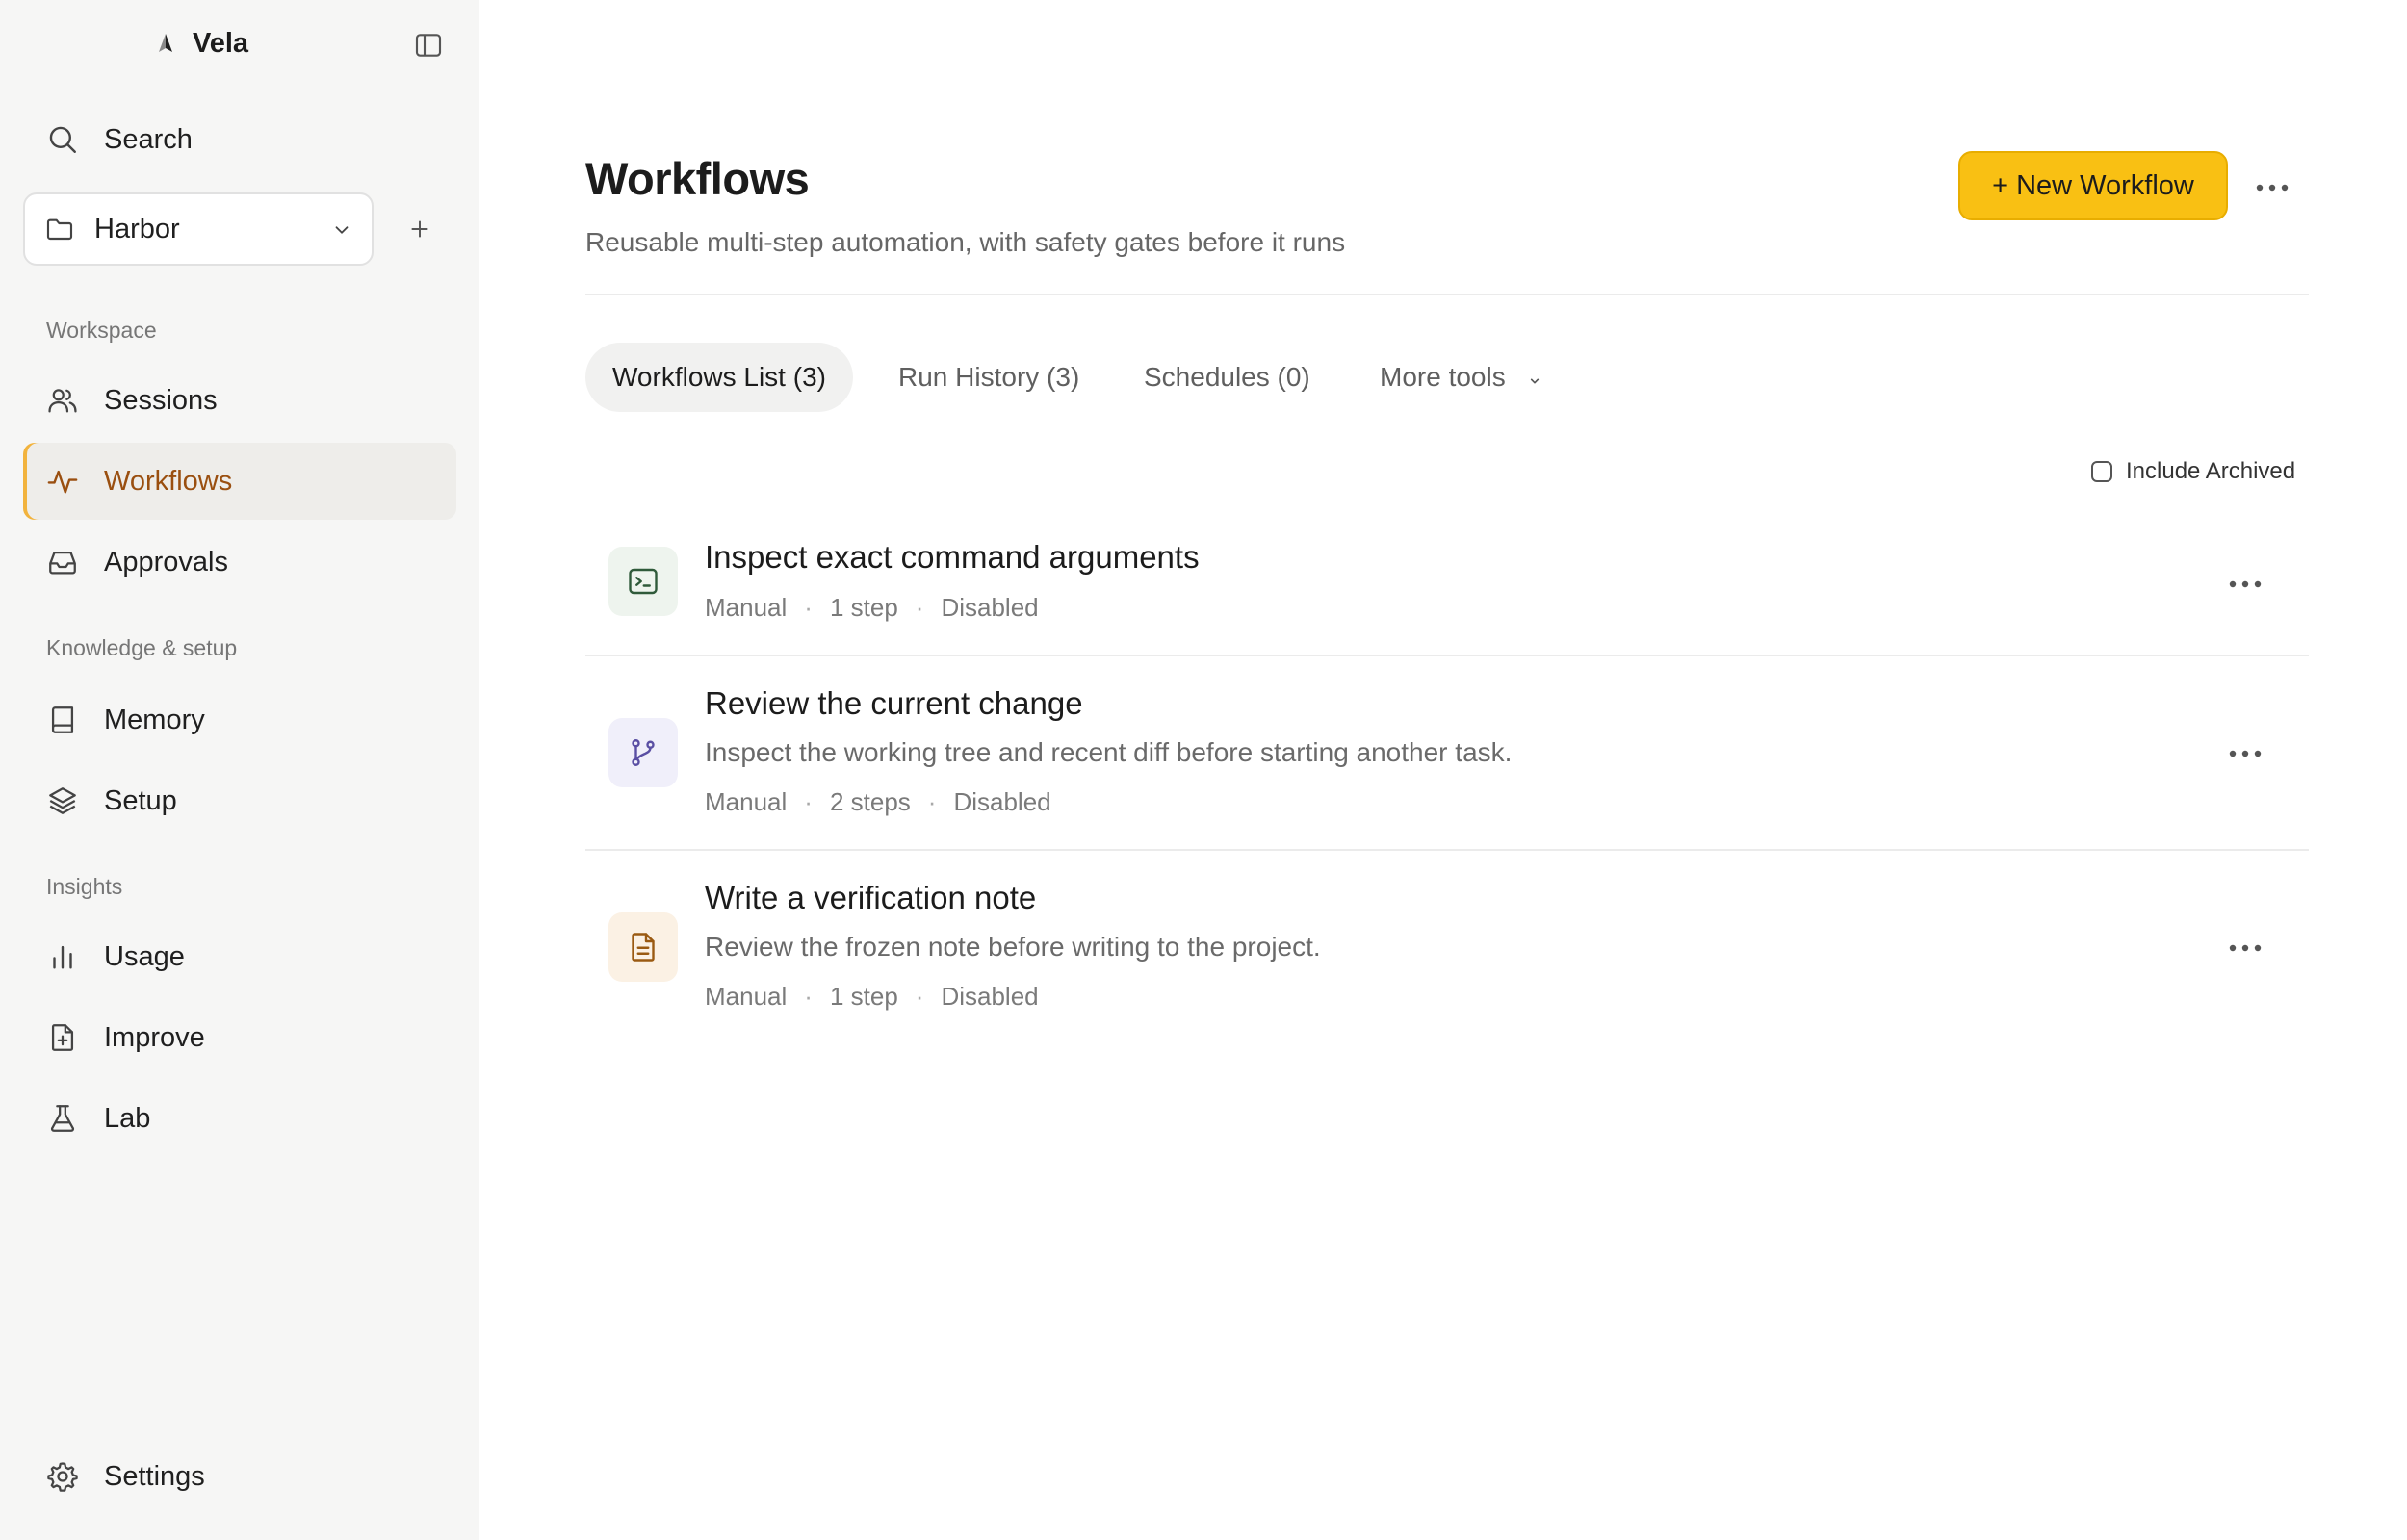 The width and height of the screenshot is (2407, 1540). Describe the element at coordinates (166, 562) in the screenshot. I see `sidebar-item-label: Approvals` at that location.